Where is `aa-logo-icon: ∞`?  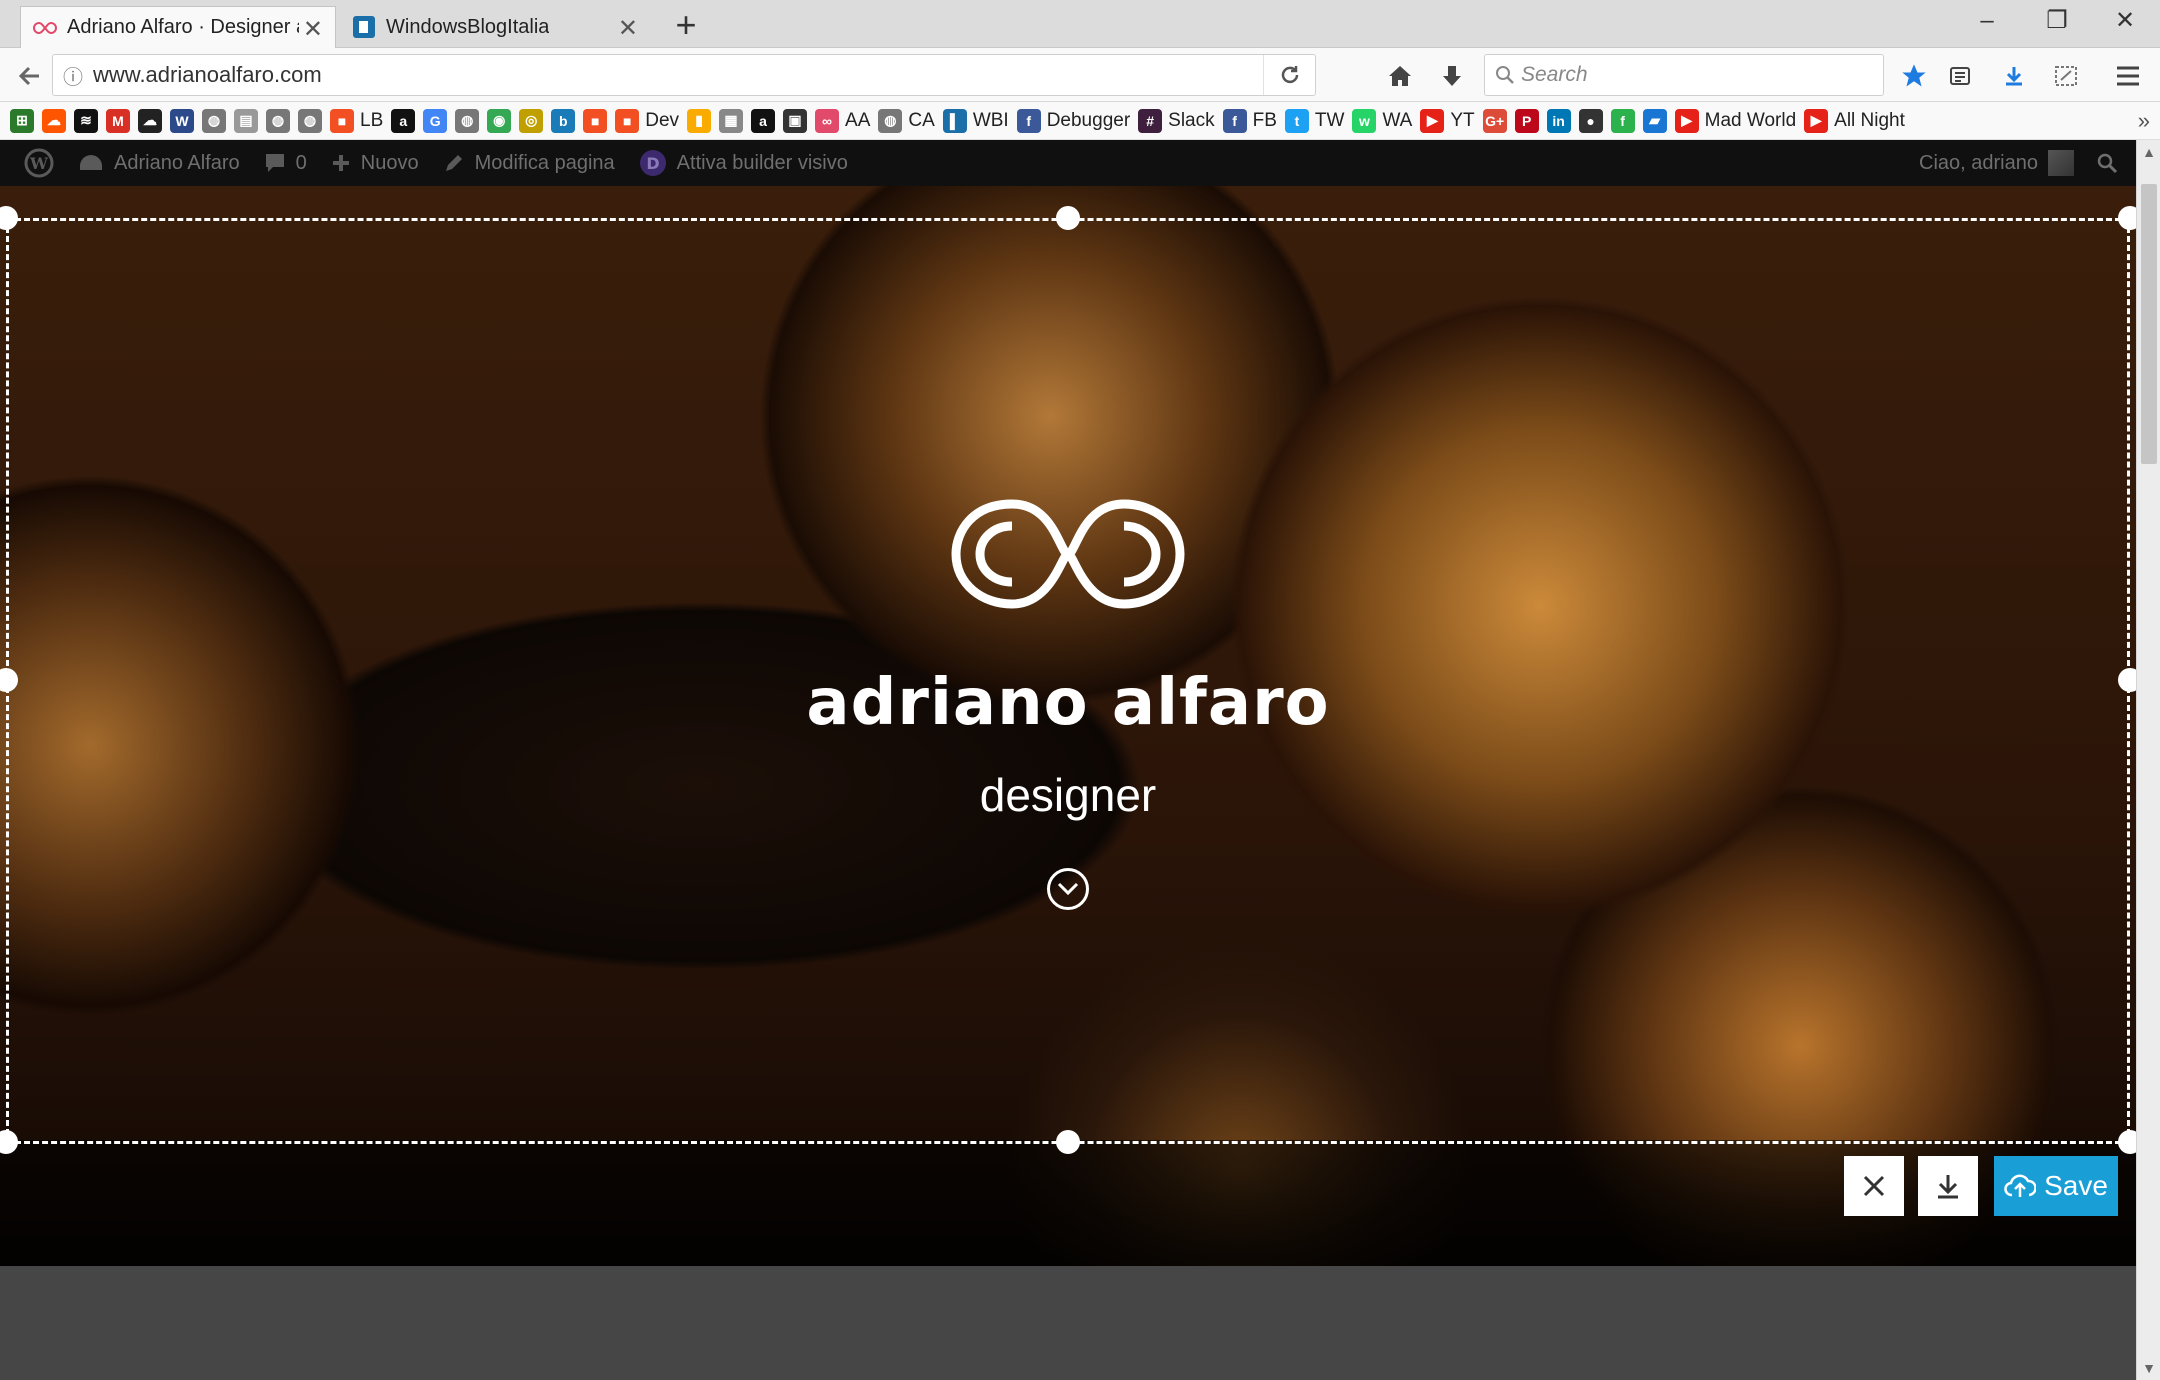
aa-logo-icon: ∞ is located at coordinates (827, 120).